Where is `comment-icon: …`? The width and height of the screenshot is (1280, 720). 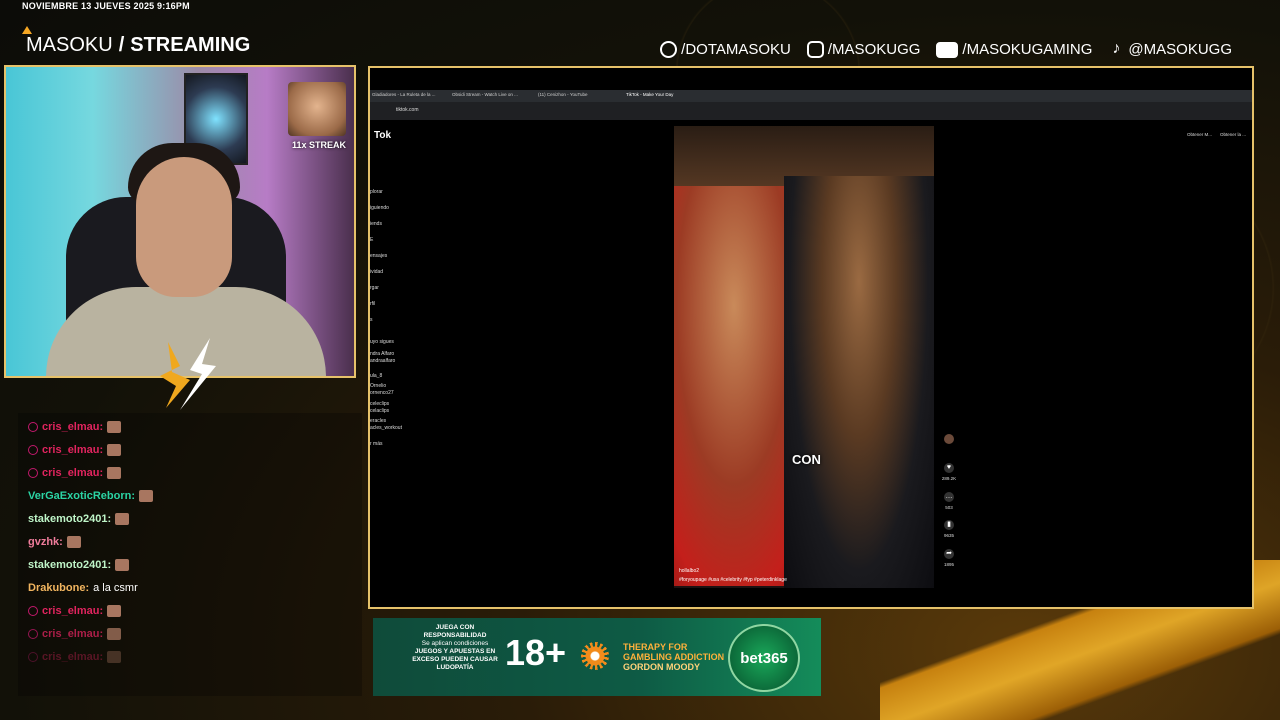 comment-icon: … is located at coordinates (949, 497).